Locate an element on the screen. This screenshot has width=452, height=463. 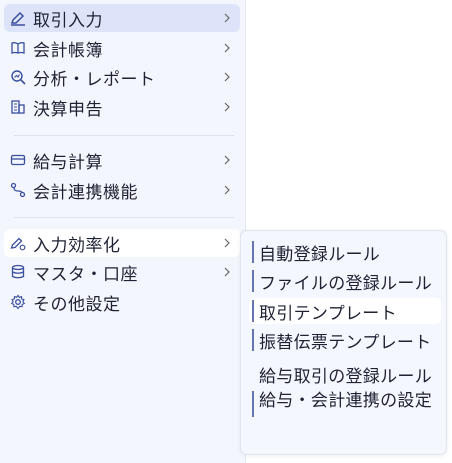
sidebar-item-other-settings: その他設定 is located at coordinates (122, 302).